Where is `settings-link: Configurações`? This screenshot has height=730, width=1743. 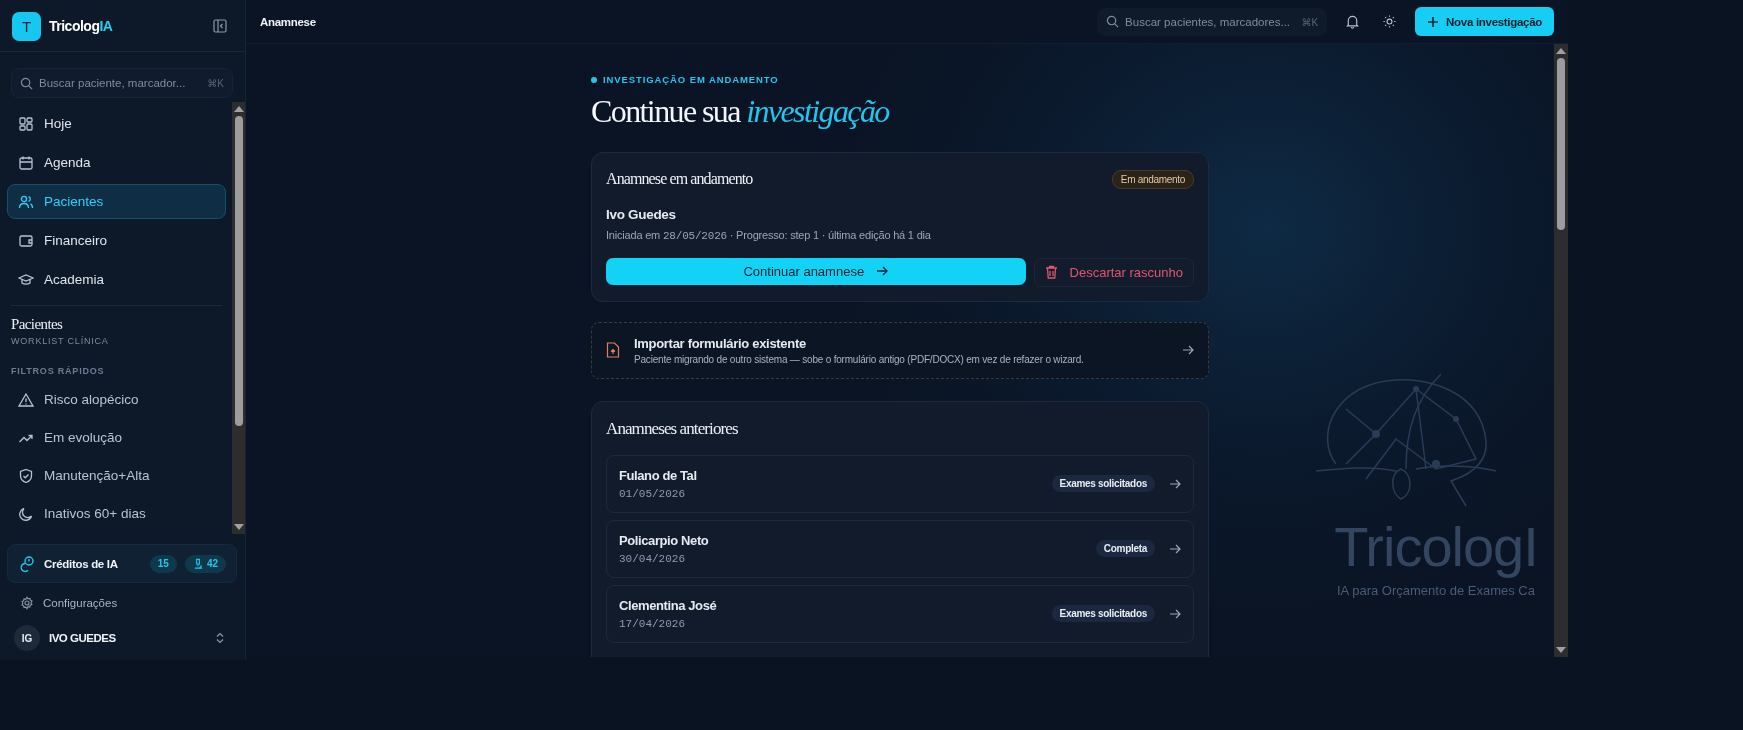
settings-link: Configurações is located at coordinates (122, 603).